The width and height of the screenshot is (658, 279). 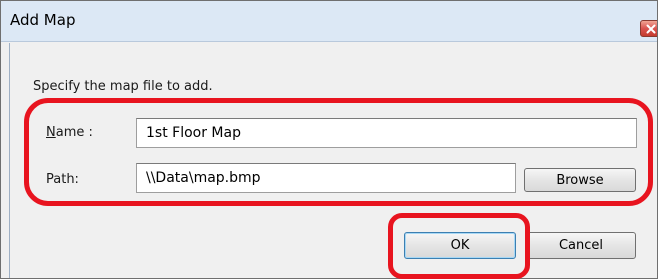 I want to click on ok-button-label: OK, so click(x=460, y=245).